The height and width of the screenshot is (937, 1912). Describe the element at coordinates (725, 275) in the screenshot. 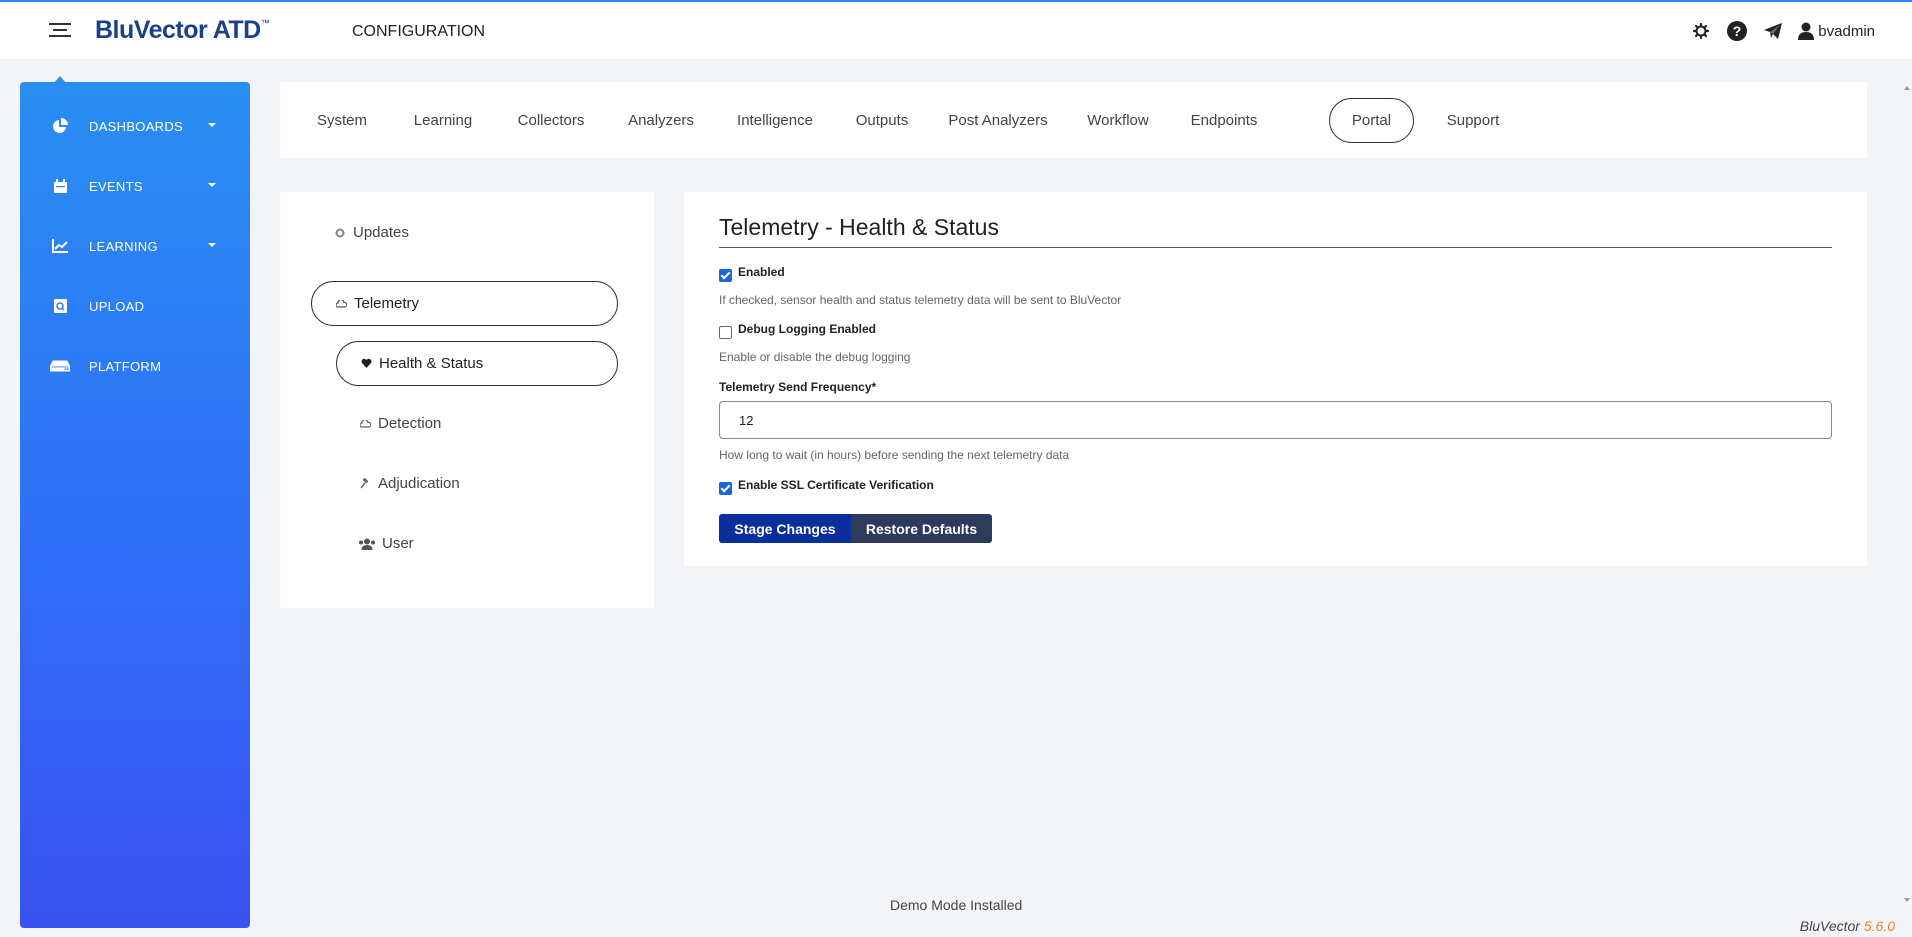

I see `enabled-checkbox` at that location.